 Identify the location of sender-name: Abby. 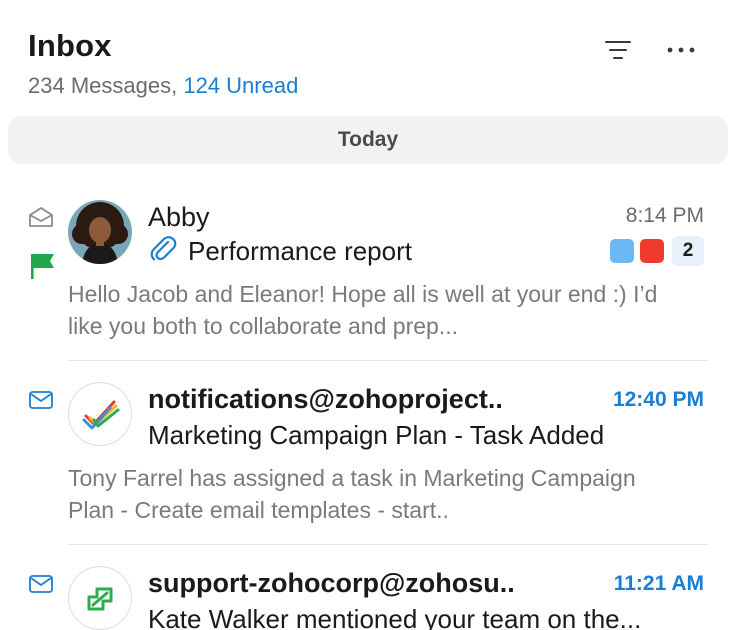
(179, 217).